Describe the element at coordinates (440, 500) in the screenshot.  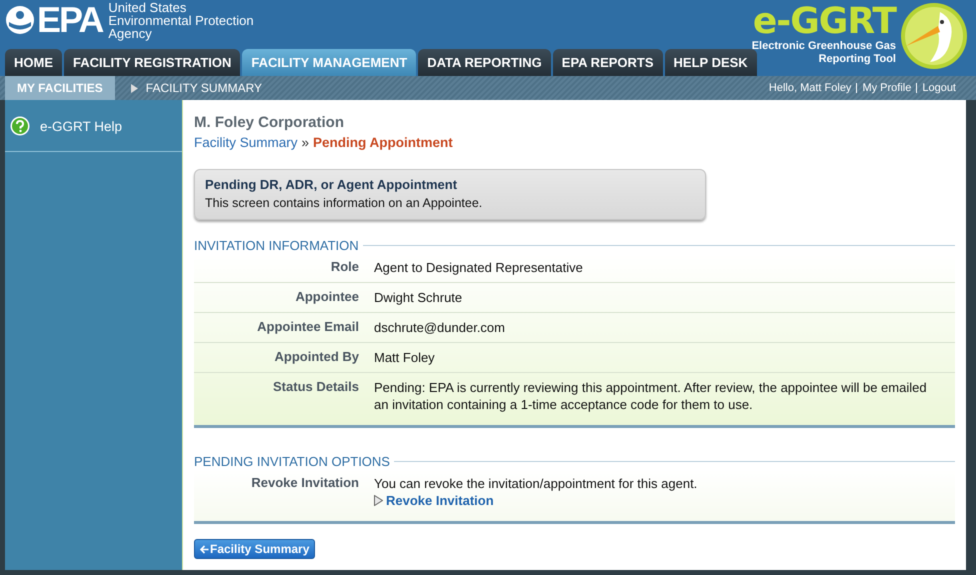
I see `revoke-link: Revoke Invitation` at that location.